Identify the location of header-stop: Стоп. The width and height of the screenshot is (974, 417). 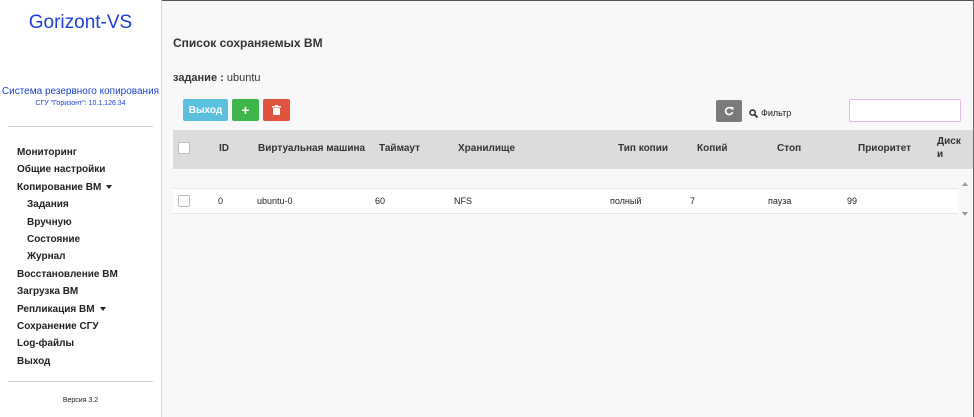
(789, 148).